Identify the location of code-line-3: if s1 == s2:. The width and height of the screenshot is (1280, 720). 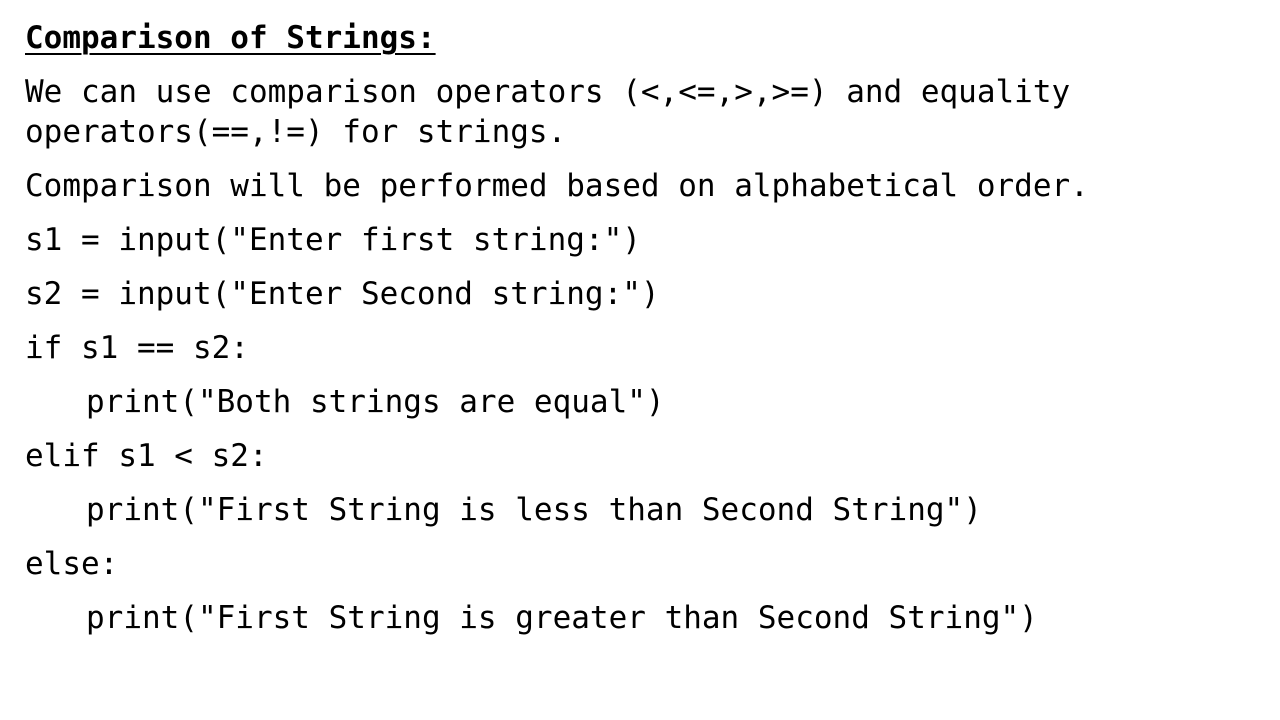
(137, 348).